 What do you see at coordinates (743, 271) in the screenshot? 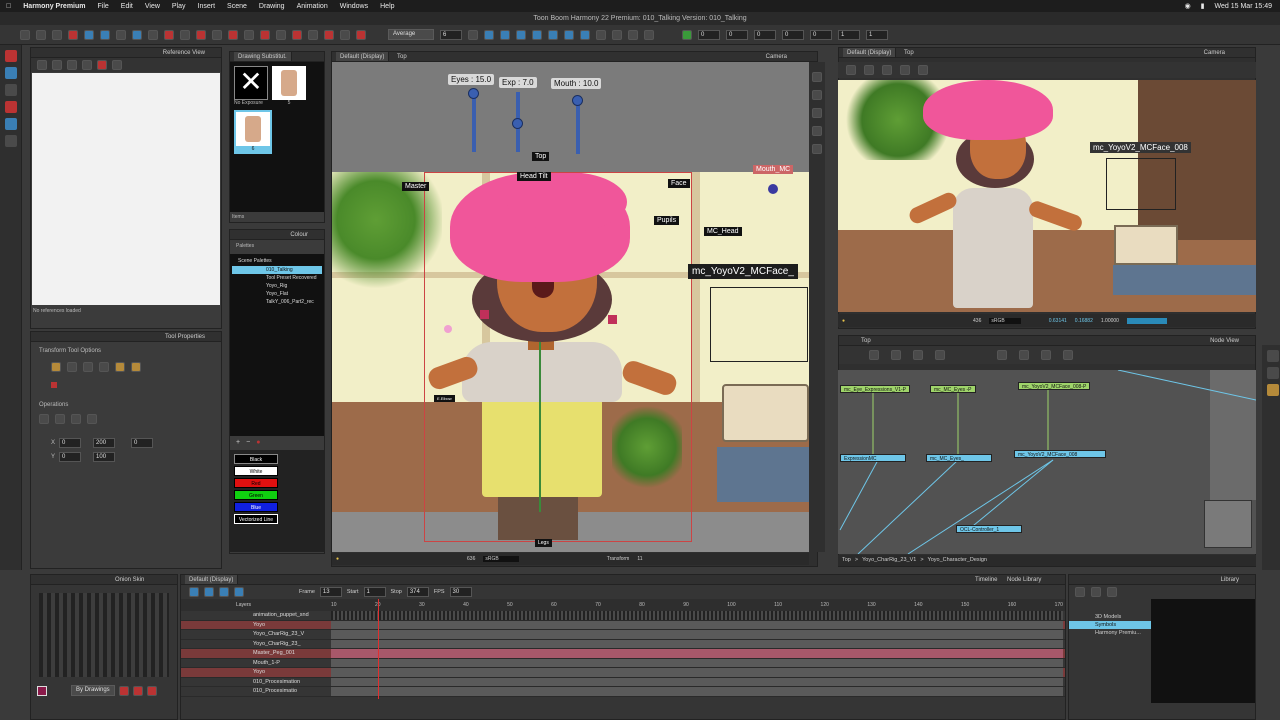
I see `mc-face-tag: mc_YoyoV2_MCFace_` at bounding box center [743, 271].